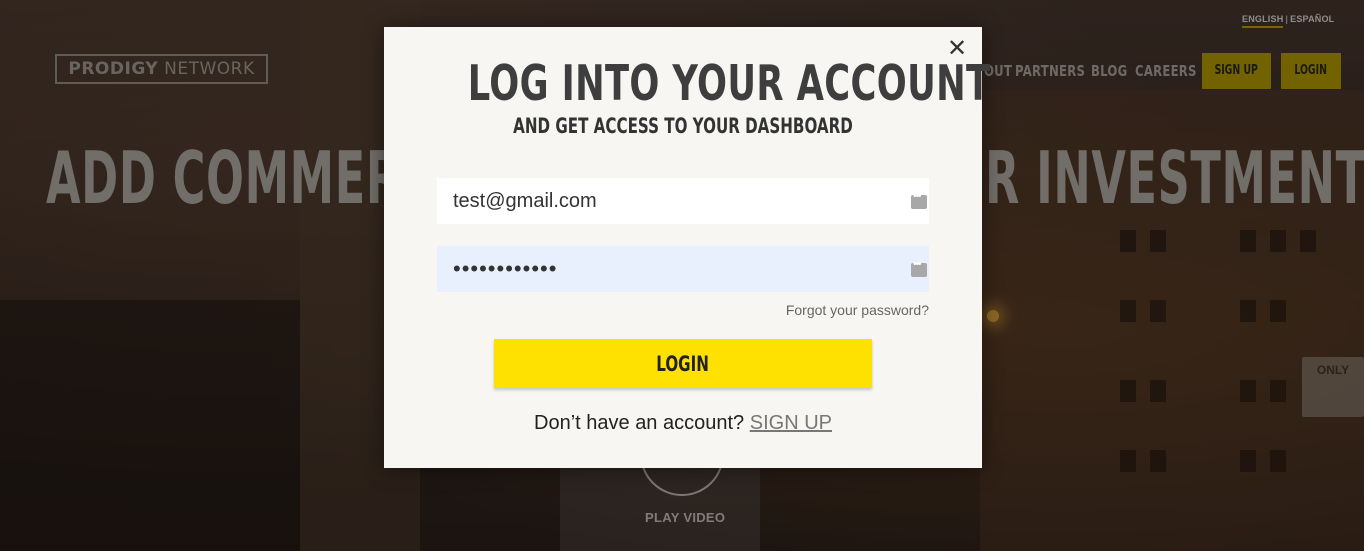 The image size is (1364, 551). I want to click on forgot-password-link: Forgot your password?, so click(857, 310).